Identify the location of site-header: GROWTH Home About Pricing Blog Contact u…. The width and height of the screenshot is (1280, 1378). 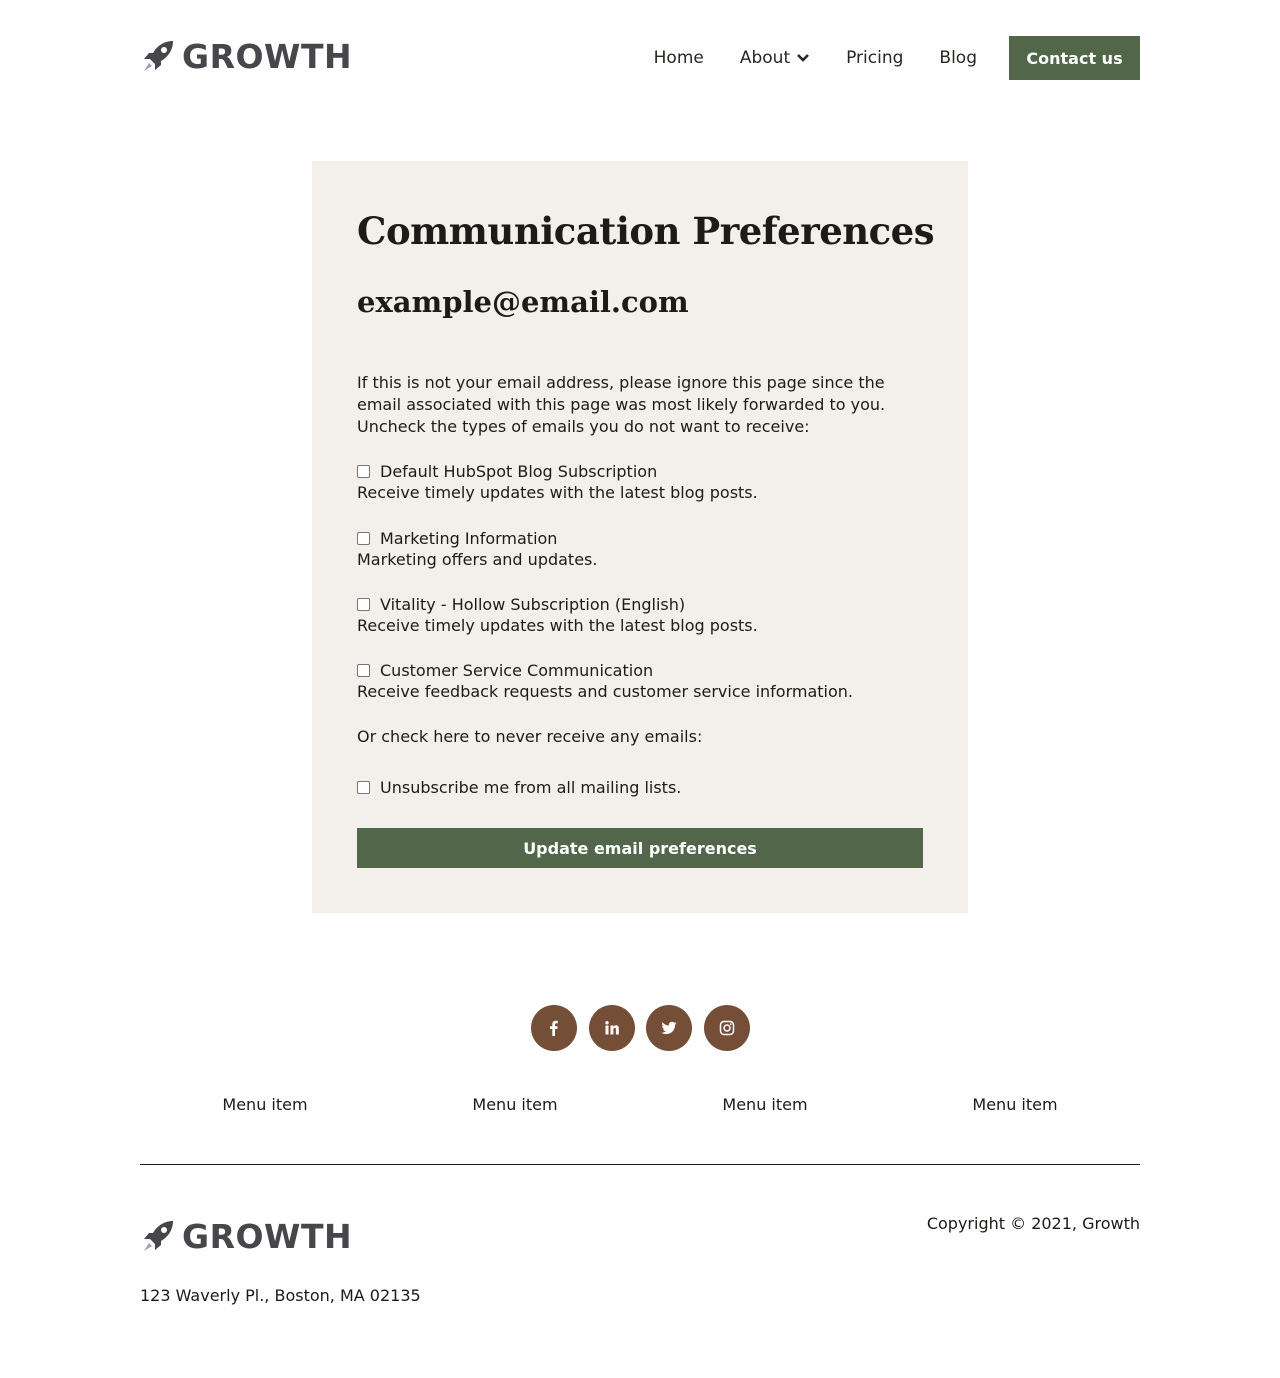
(640, 58).